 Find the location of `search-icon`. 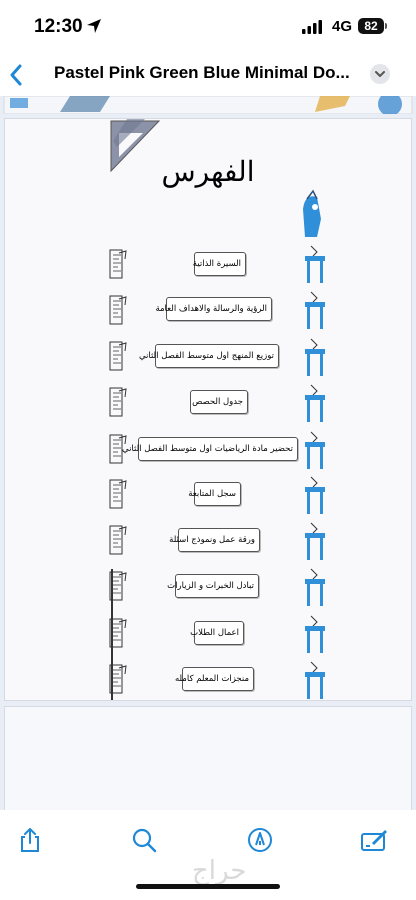

search-icon is located at coordinates (144, 840).